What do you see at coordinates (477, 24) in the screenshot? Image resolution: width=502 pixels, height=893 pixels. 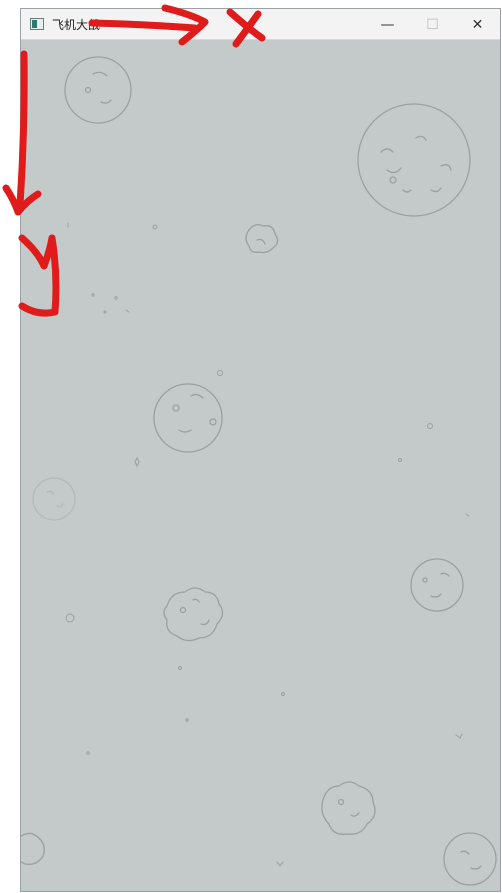 I see `close-button: ✕` at bounding box center [477, 24].